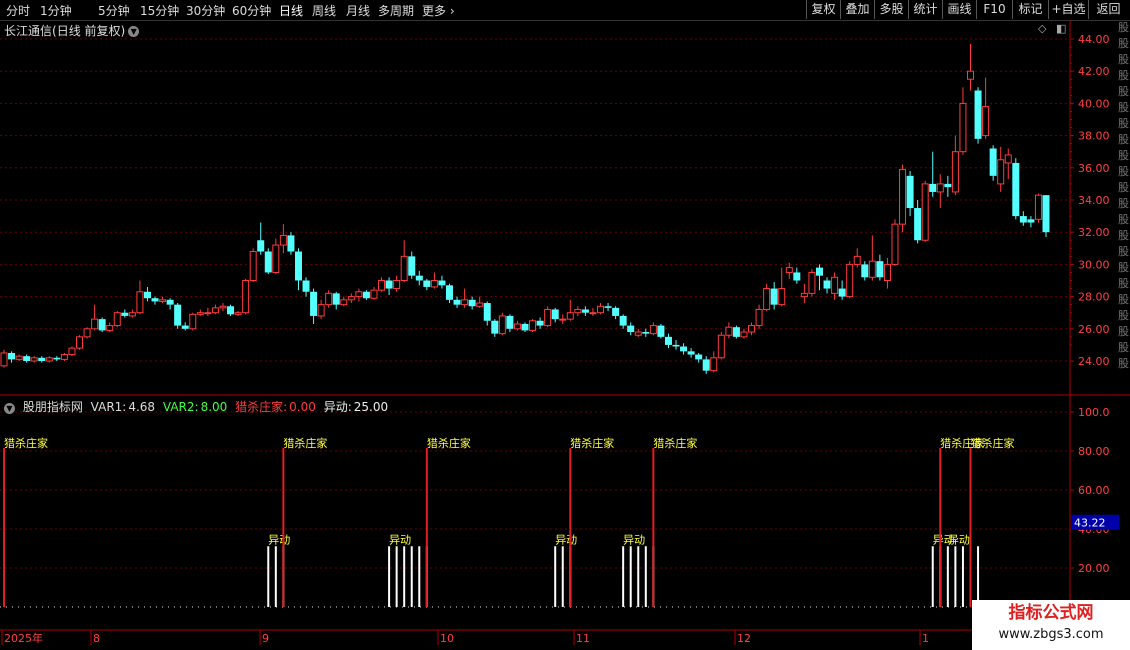 This screenshot has height=650, width=1130. I want to click on var2-label: VAR2:, so click(180, 407).